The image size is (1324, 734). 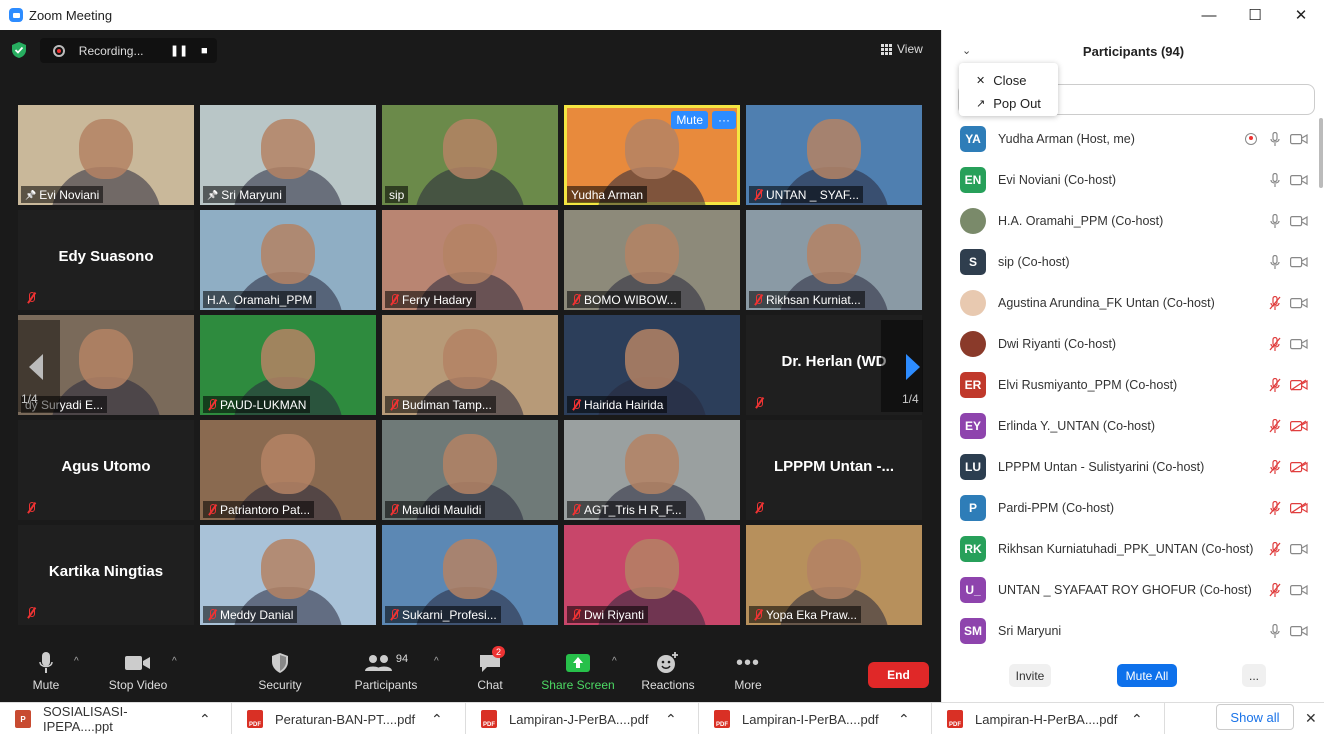 I want to click on participant-row: SM Sri Maryuni, so click(x=1133, y=630).